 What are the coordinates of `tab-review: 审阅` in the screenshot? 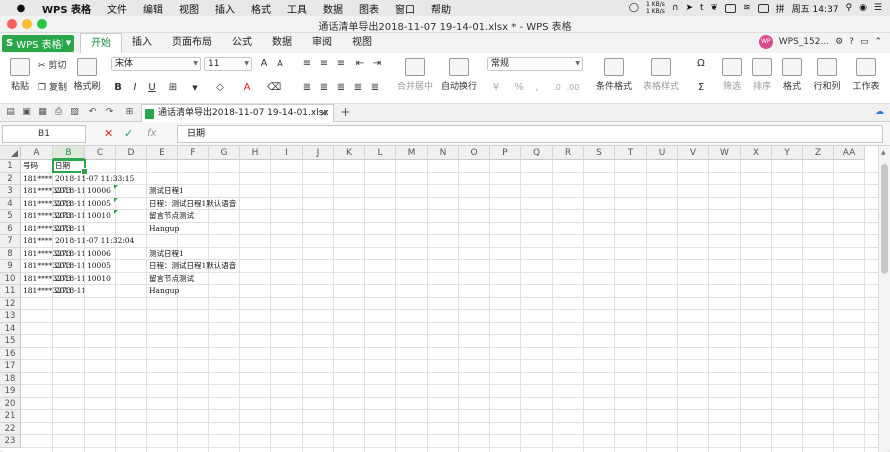 It's located at (322, 43).